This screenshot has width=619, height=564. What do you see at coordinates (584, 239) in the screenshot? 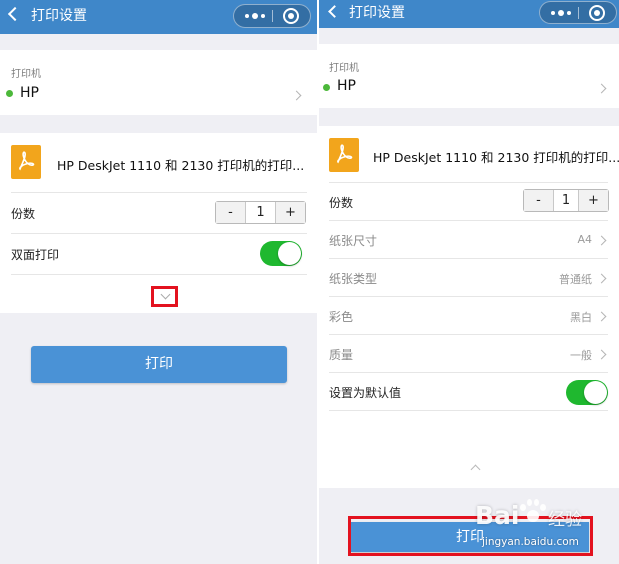
I see `paper-size-value: A4` at bounding box center [584, 239].